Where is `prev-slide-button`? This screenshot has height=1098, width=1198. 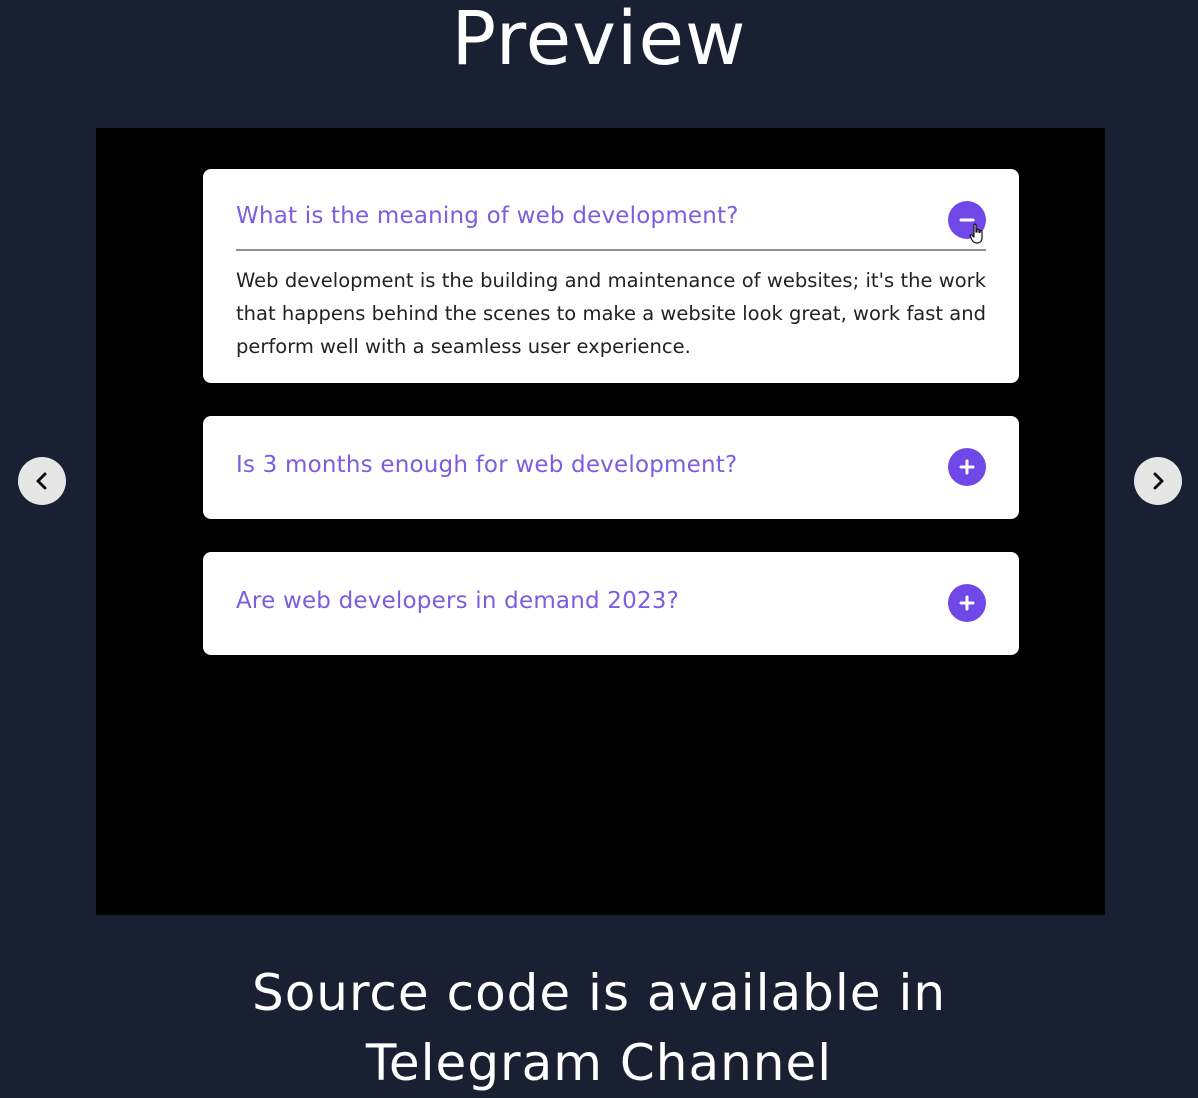
prev-slide-button is located at coordinates (42, 481).